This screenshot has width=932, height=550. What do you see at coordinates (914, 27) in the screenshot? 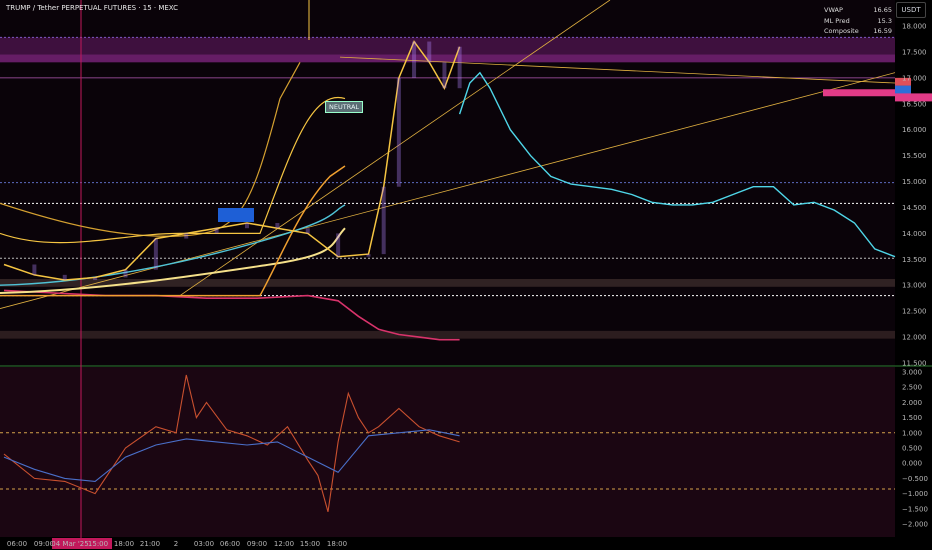
I see `price-tick: 18.000` at bounding box center [914, 27].